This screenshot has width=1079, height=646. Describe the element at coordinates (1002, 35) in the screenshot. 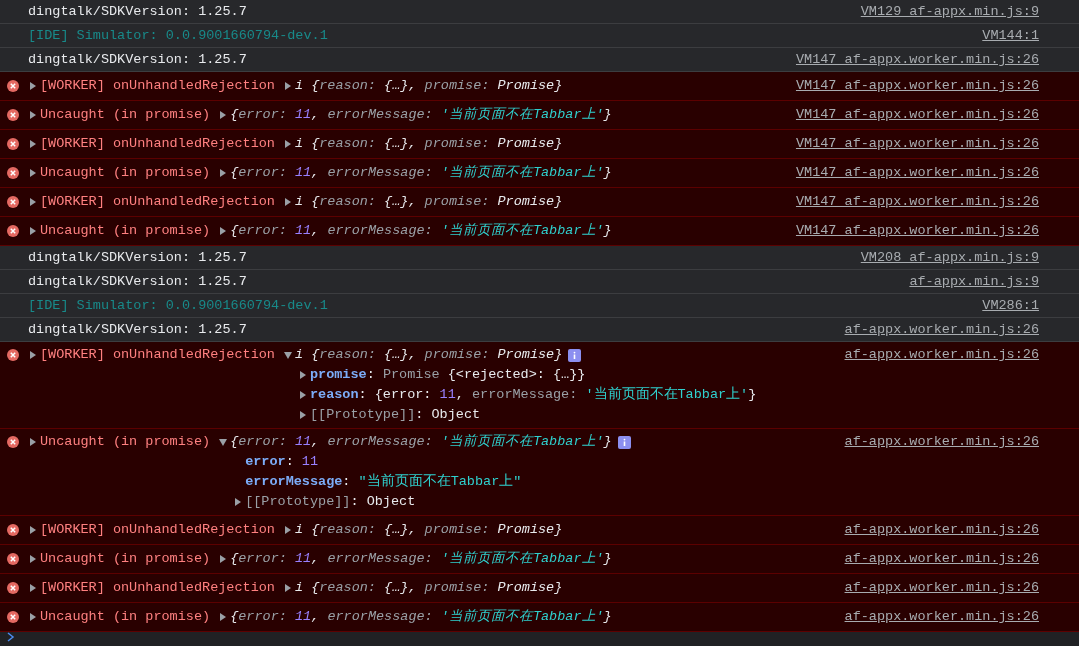

I see `source-link: VM144:1` at that location.